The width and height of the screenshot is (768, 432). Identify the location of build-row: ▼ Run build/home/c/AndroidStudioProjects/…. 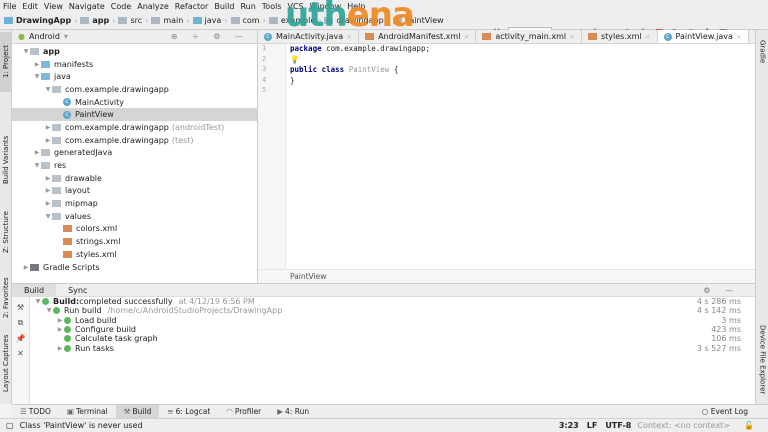
(393, 310).